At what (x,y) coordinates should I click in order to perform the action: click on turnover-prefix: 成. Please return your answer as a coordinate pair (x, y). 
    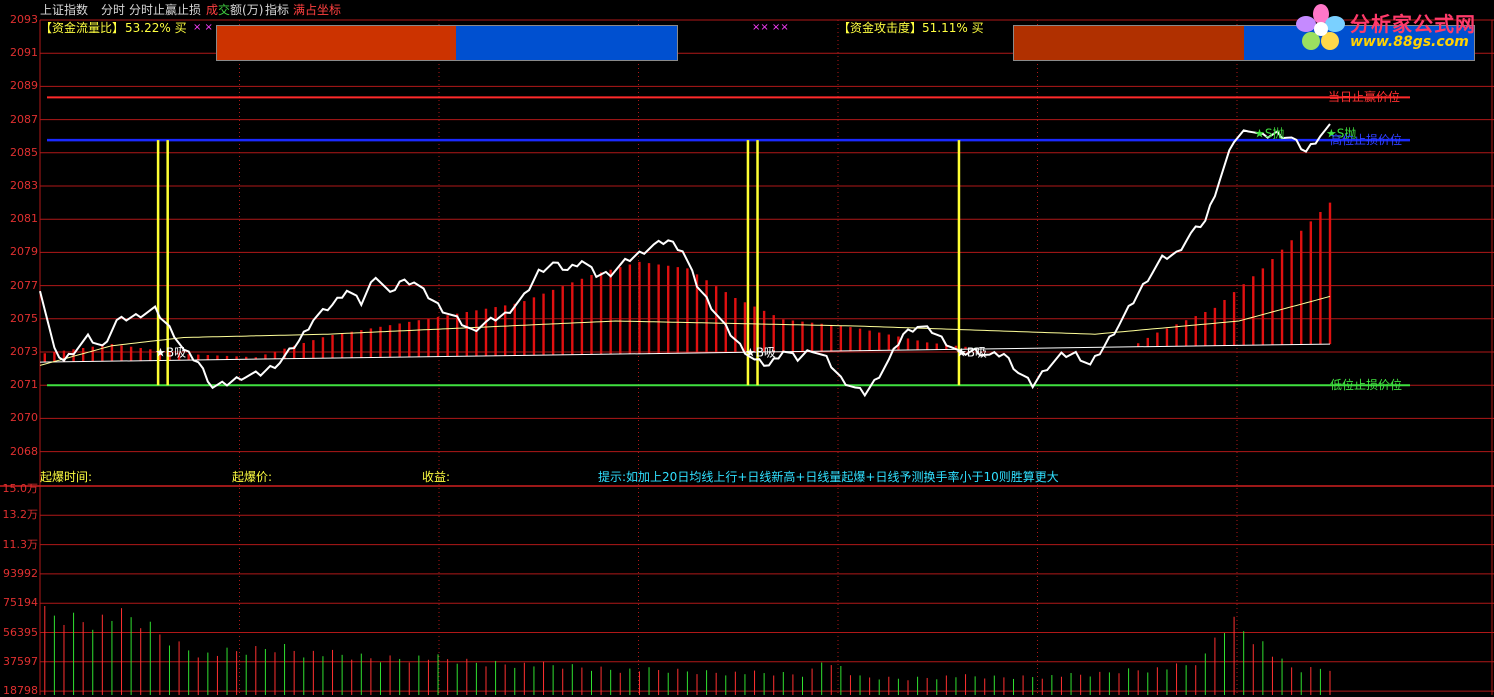
    Looking at the image, I should click on (212, 10).